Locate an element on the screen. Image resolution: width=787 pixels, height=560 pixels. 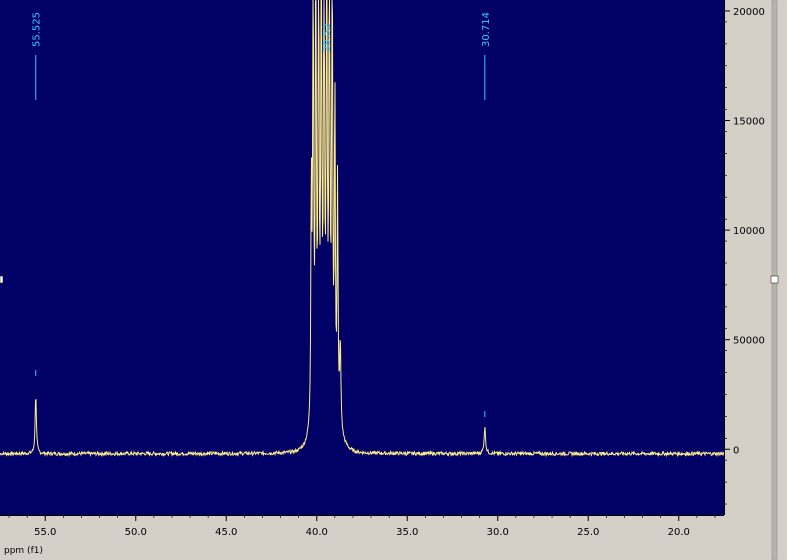
peak-label: 39.52 is located at coordinates (327, 37).